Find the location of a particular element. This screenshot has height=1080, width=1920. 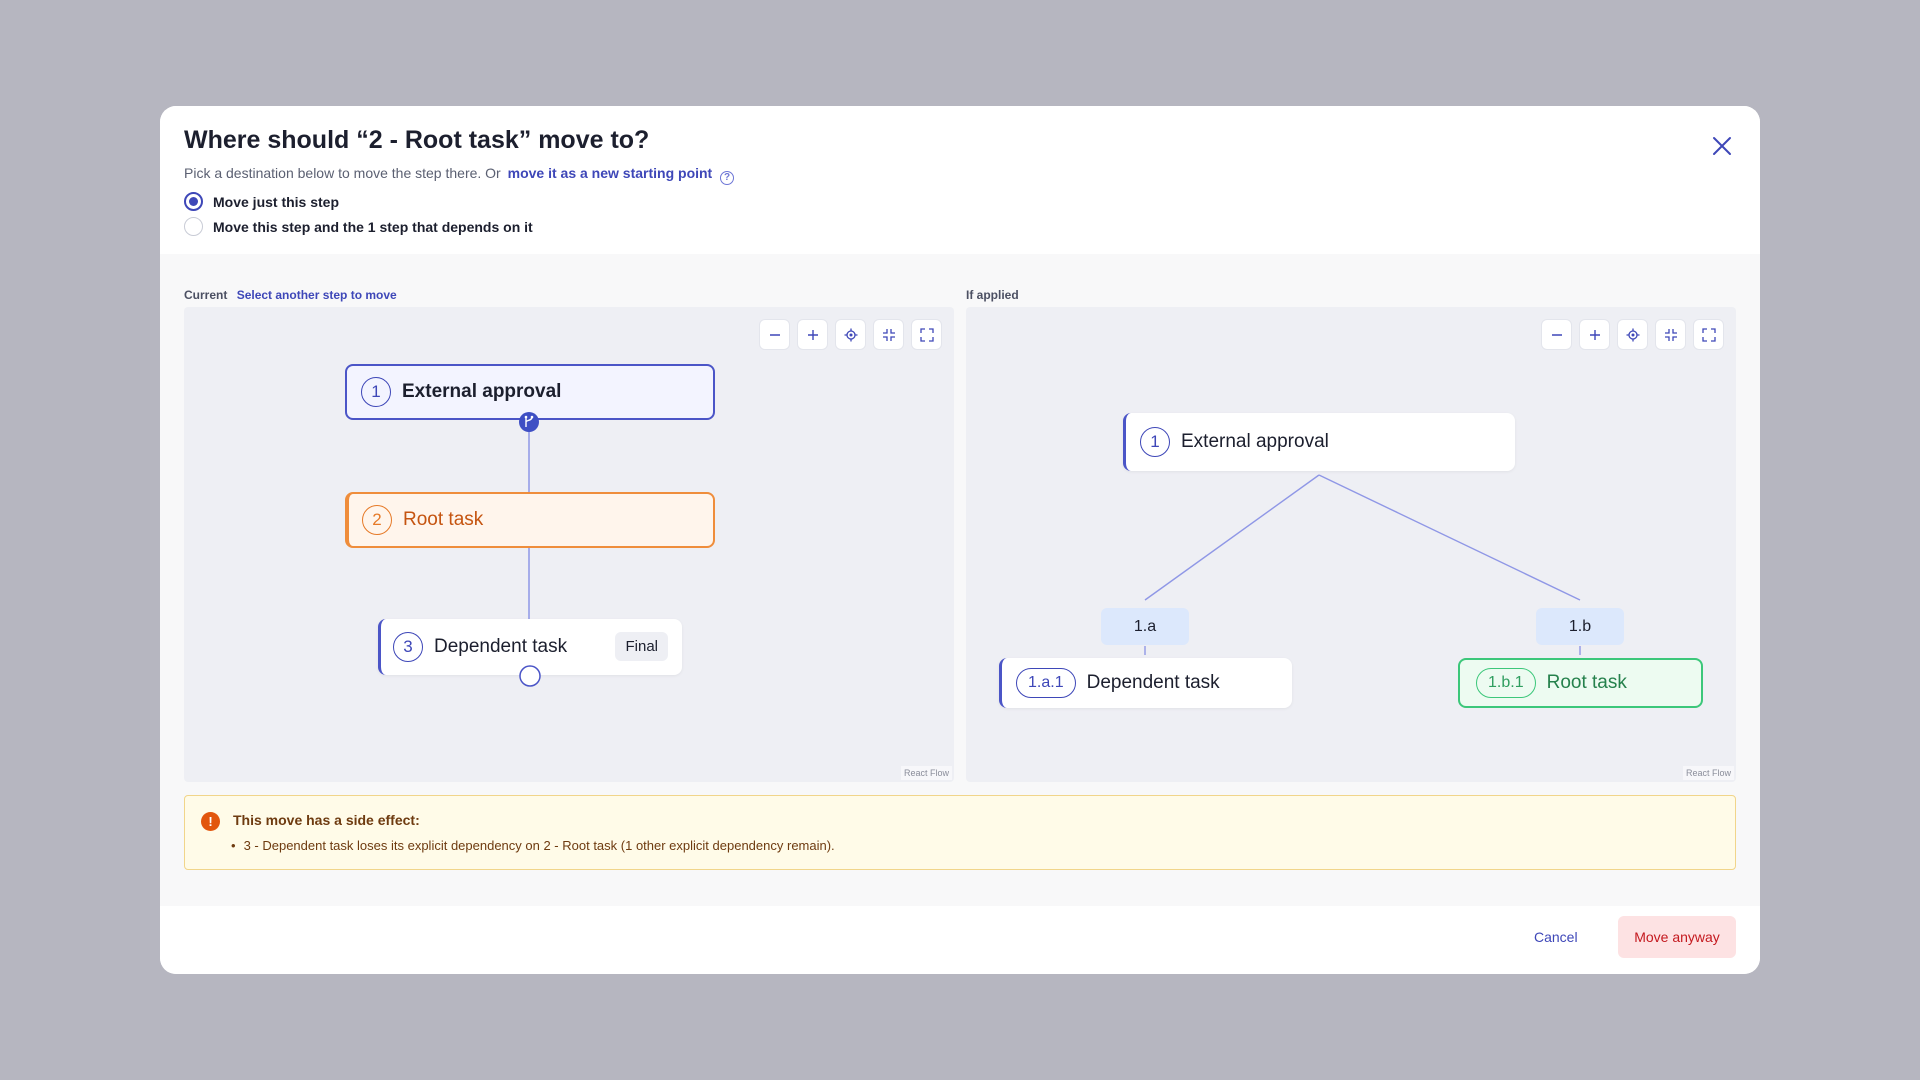

flow-node-root-task-moving: 2 Root task is located at coordinates (530, 520).